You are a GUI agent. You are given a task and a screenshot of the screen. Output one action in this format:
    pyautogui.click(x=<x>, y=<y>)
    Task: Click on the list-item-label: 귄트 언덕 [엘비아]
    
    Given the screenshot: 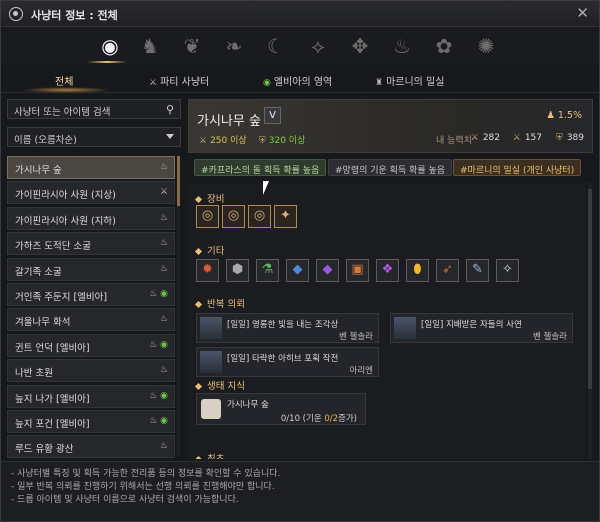 What is the action you would take?
    pyautogui.click(x=52, y=348)
    